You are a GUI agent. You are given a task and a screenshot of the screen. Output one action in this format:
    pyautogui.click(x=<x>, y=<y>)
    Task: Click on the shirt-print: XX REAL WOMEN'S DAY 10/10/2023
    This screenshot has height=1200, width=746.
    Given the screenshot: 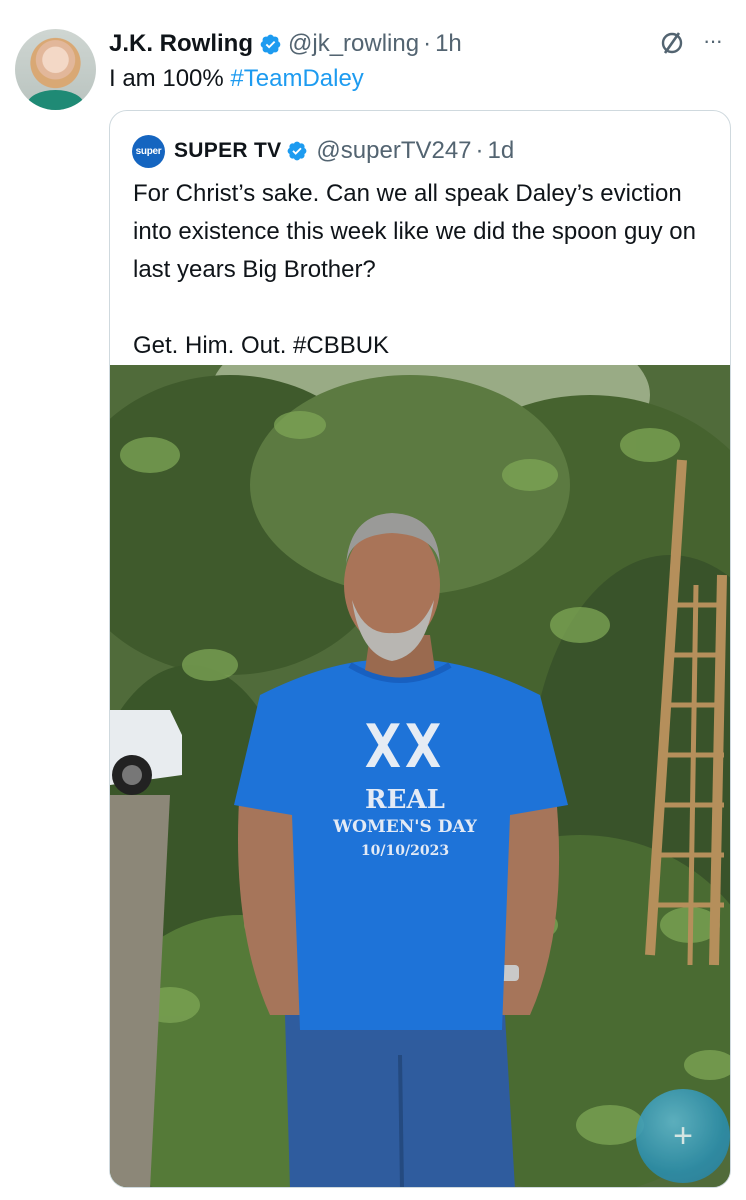 What is the action you would take?
    pyautogui.click(x=405, y=790)
    